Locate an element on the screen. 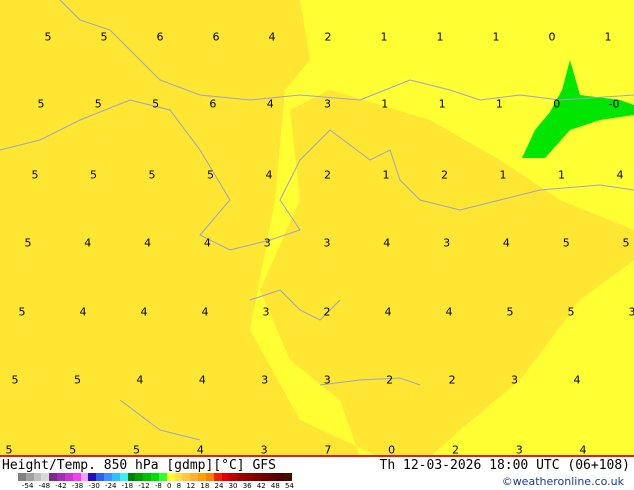 This screenshot has height=490, width=634. legend-tick: -24 is located at coordinates (111, 486).